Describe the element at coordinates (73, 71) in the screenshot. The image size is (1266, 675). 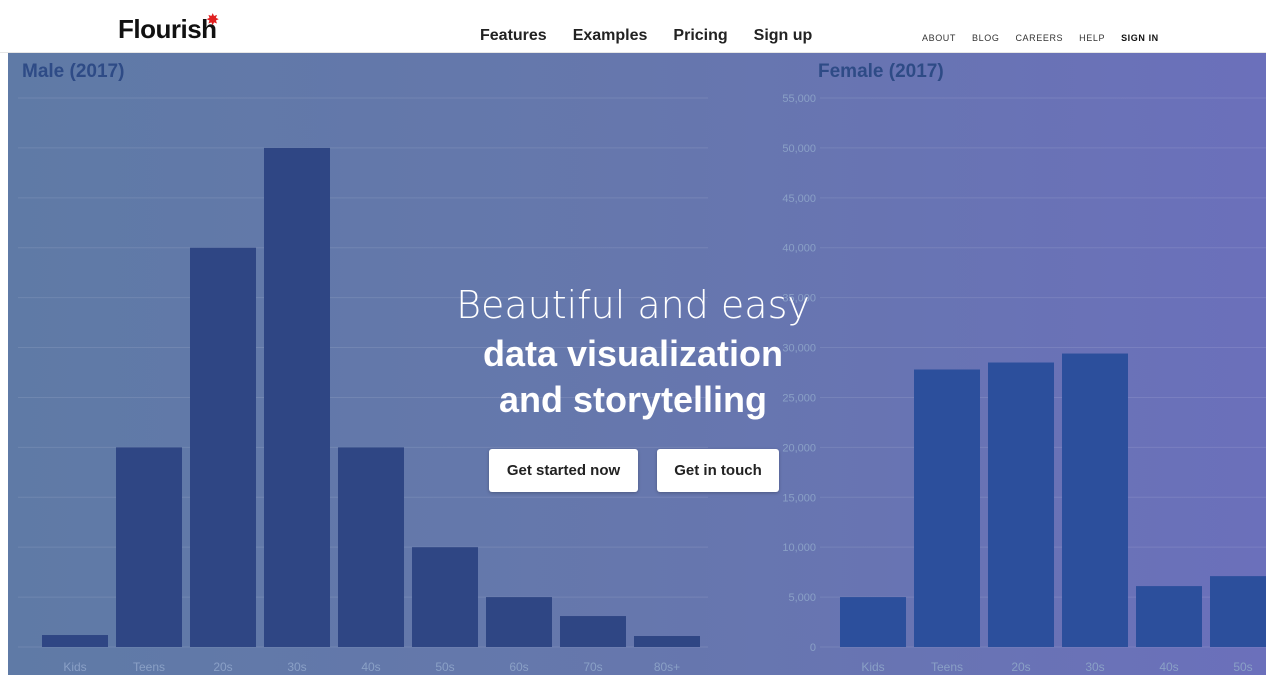
I see `male-chart-title: Male (2017)` at that location.